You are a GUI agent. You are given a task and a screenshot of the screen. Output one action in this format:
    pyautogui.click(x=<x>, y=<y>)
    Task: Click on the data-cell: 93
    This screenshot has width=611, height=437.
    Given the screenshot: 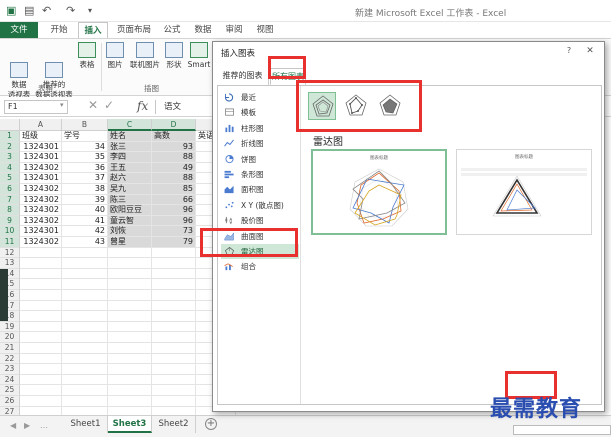 What is the action you would take?
    pyautogui.click(x=174, y=147)
    